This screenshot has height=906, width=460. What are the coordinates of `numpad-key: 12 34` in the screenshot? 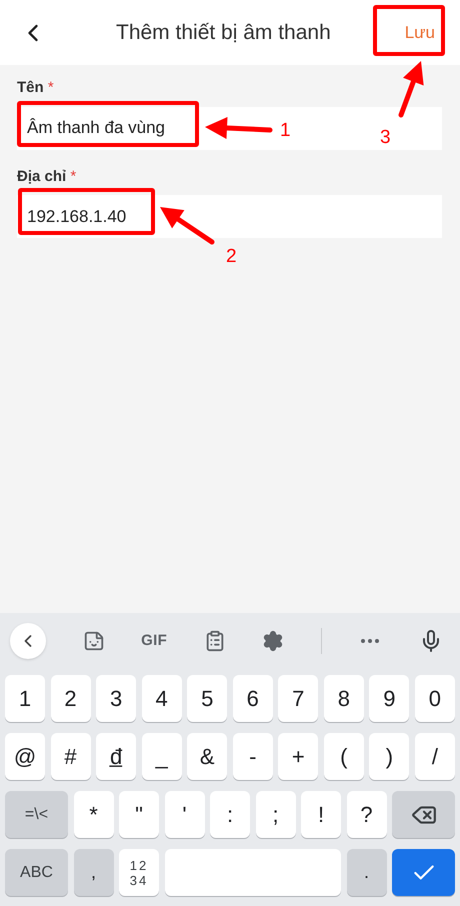 It's located at (139, 872).